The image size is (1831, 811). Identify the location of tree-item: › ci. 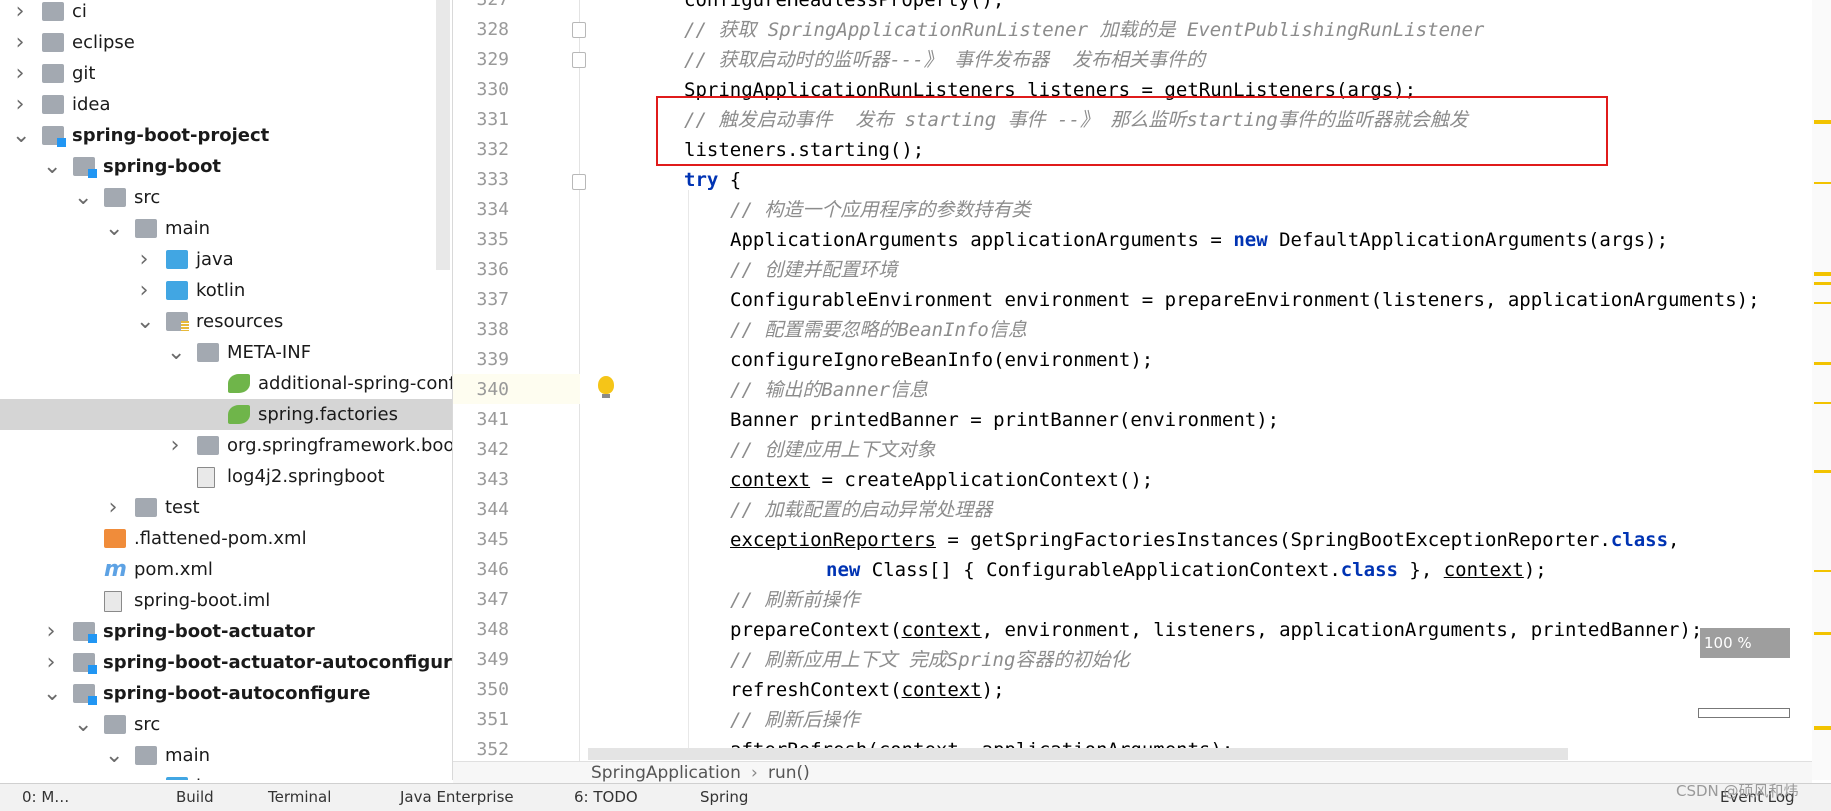
(226, 13).